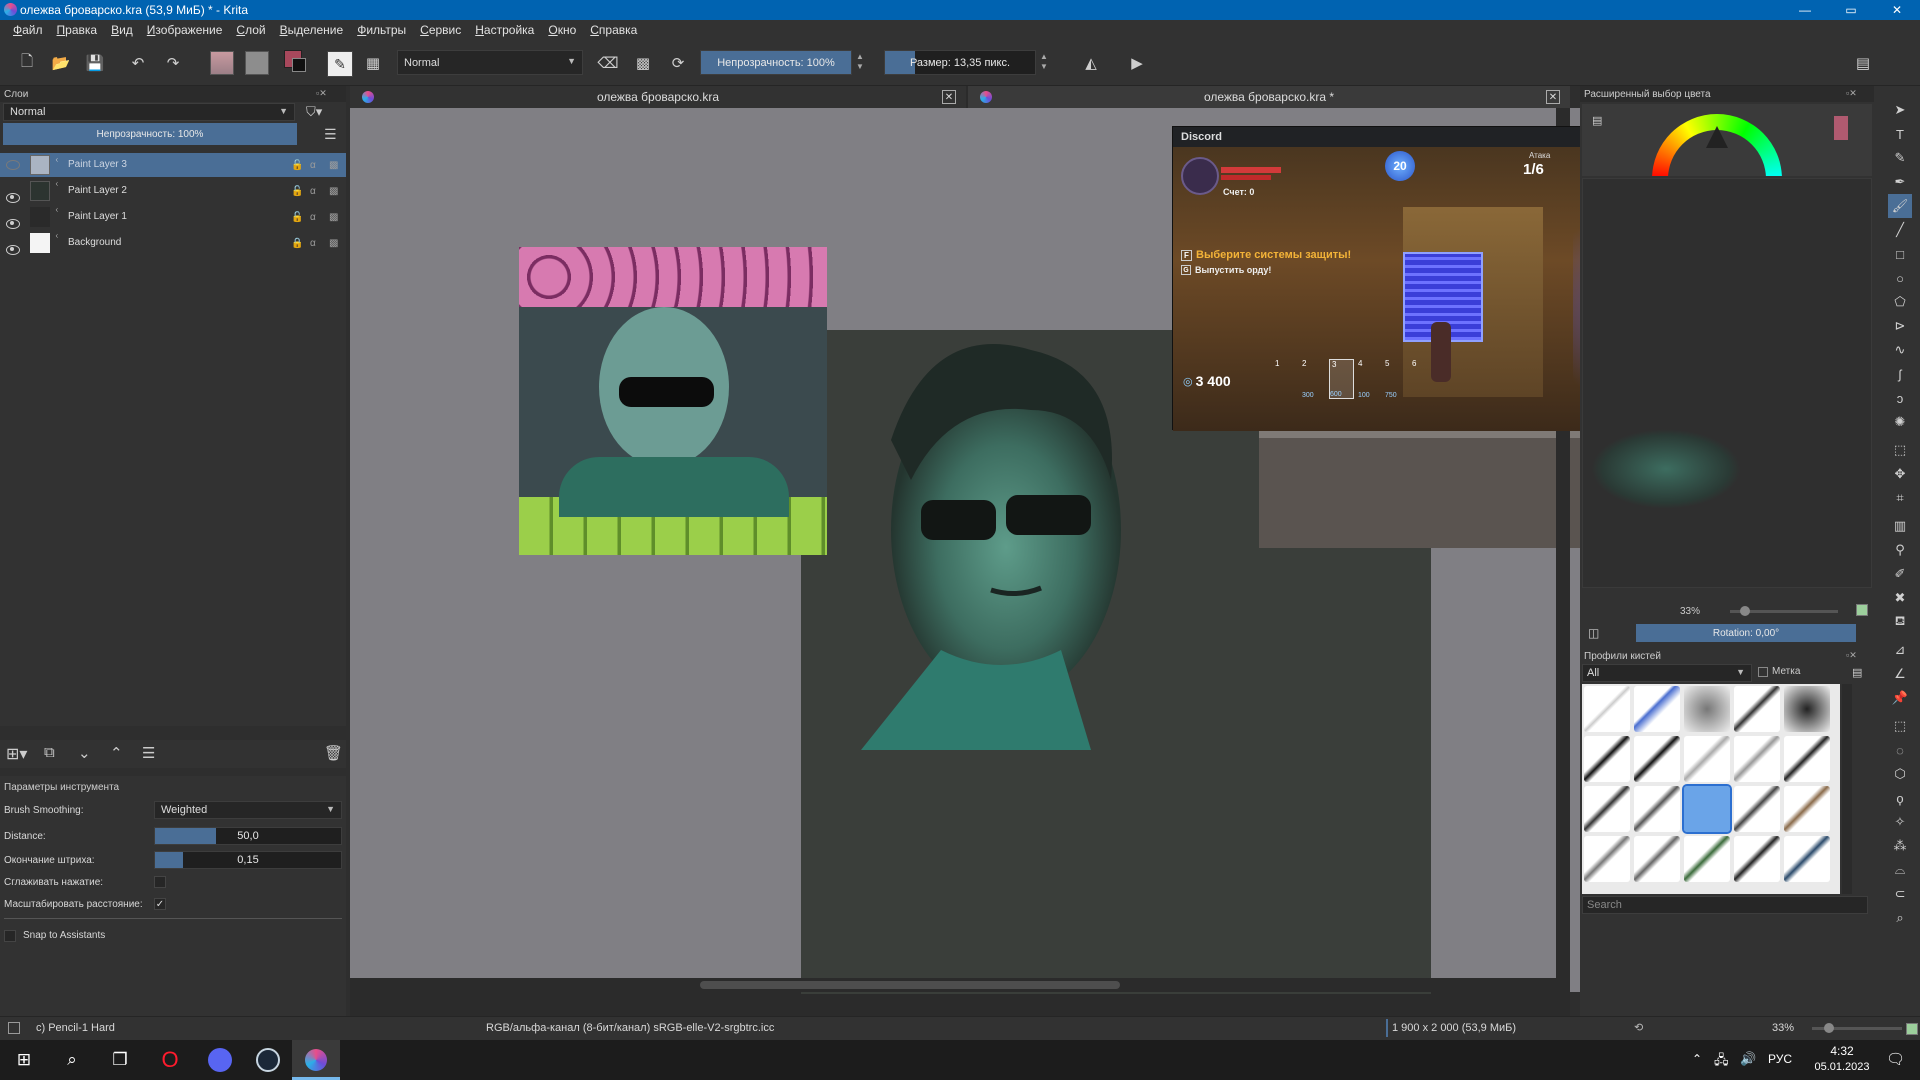 The image size is (1920, 1080). Describe the element at coordinates (61, 63) in the screenshot. I see `open-document-icon: 📂` at that location.